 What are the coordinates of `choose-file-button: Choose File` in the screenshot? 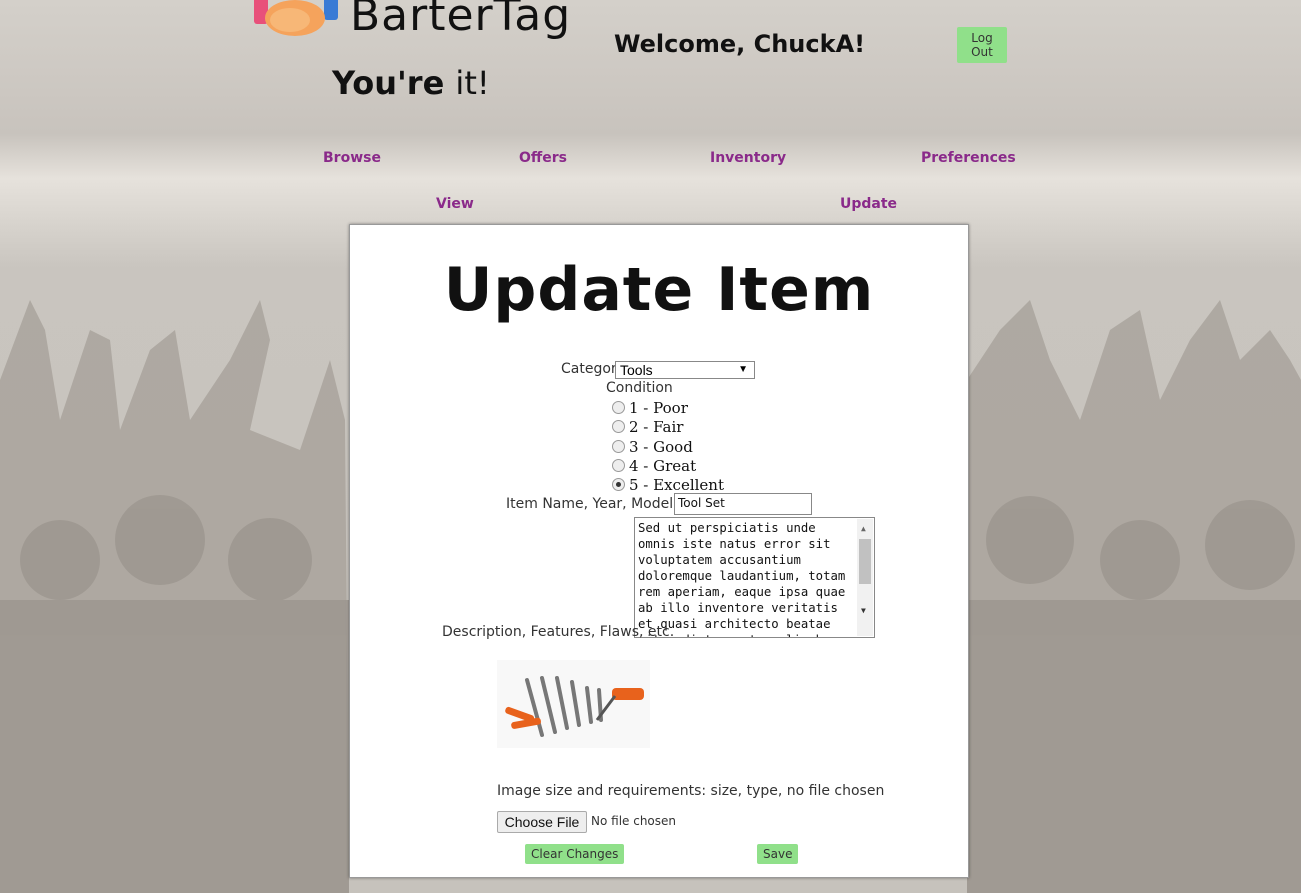 It's located at (542, 822).